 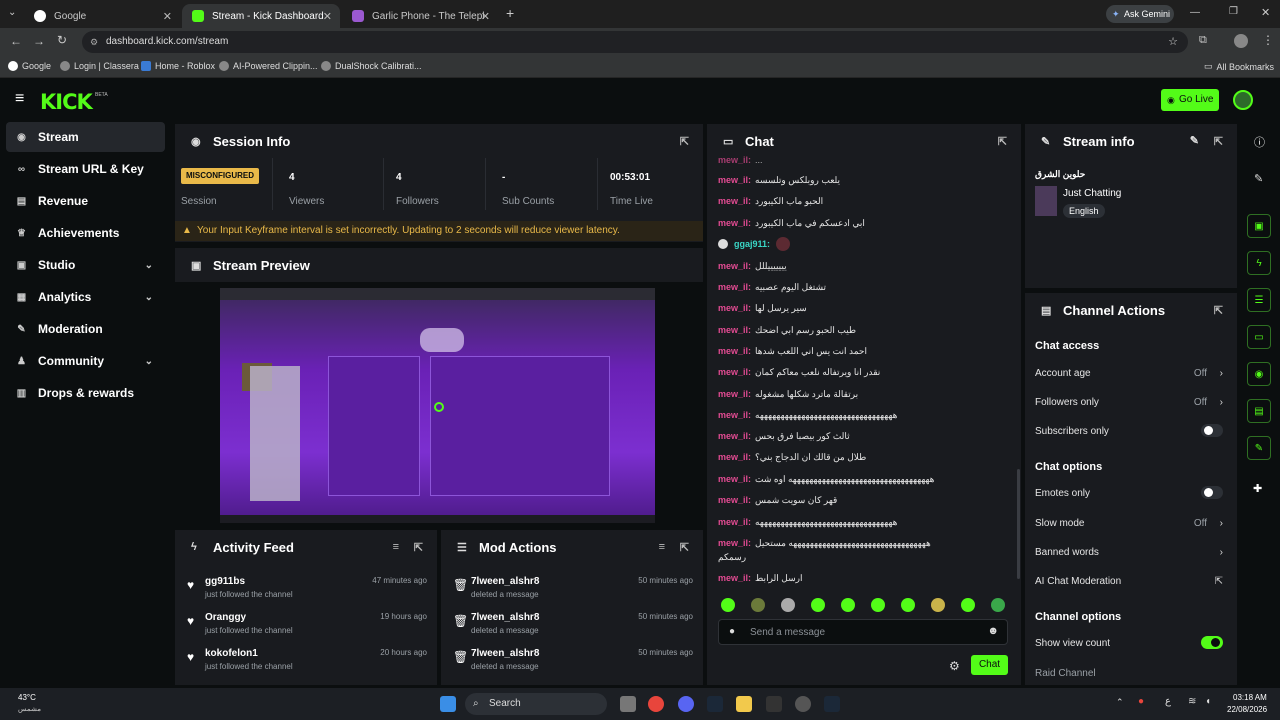 I want to click on account-age-row: Account age Off ›, so click(x=1130, y=373).